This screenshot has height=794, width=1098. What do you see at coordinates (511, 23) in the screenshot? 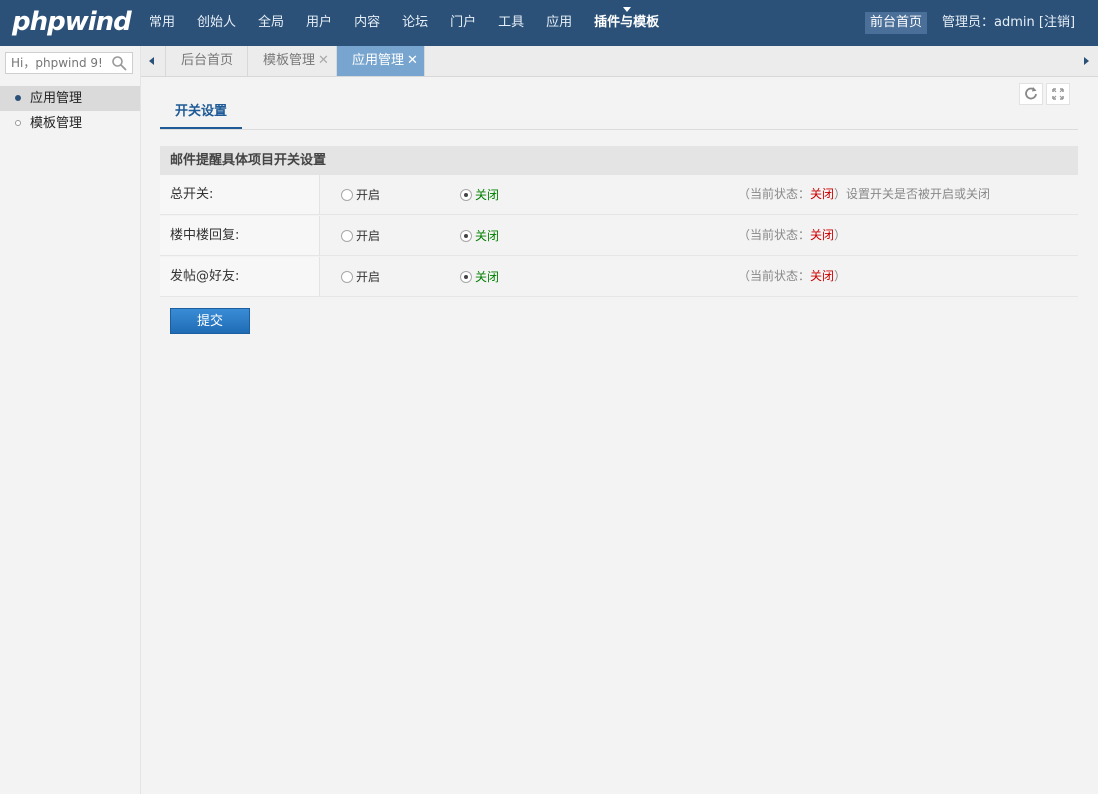
I see `nav-item-tools: 工具` at bounding box center [511, 23].